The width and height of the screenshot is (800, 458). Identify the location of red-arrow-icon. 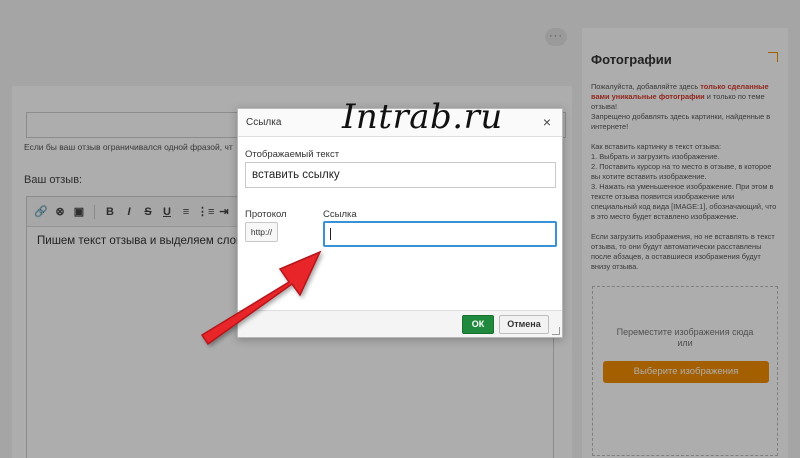
(261, 298).